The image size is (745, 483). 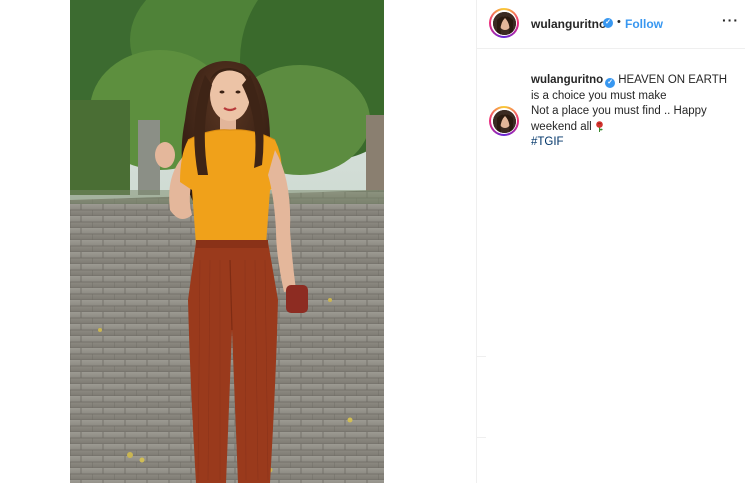 What do you see at coordinates (568, 24) in the screenshot?
I see `header-username: wulanguritno` at bounding box center [568, 24].